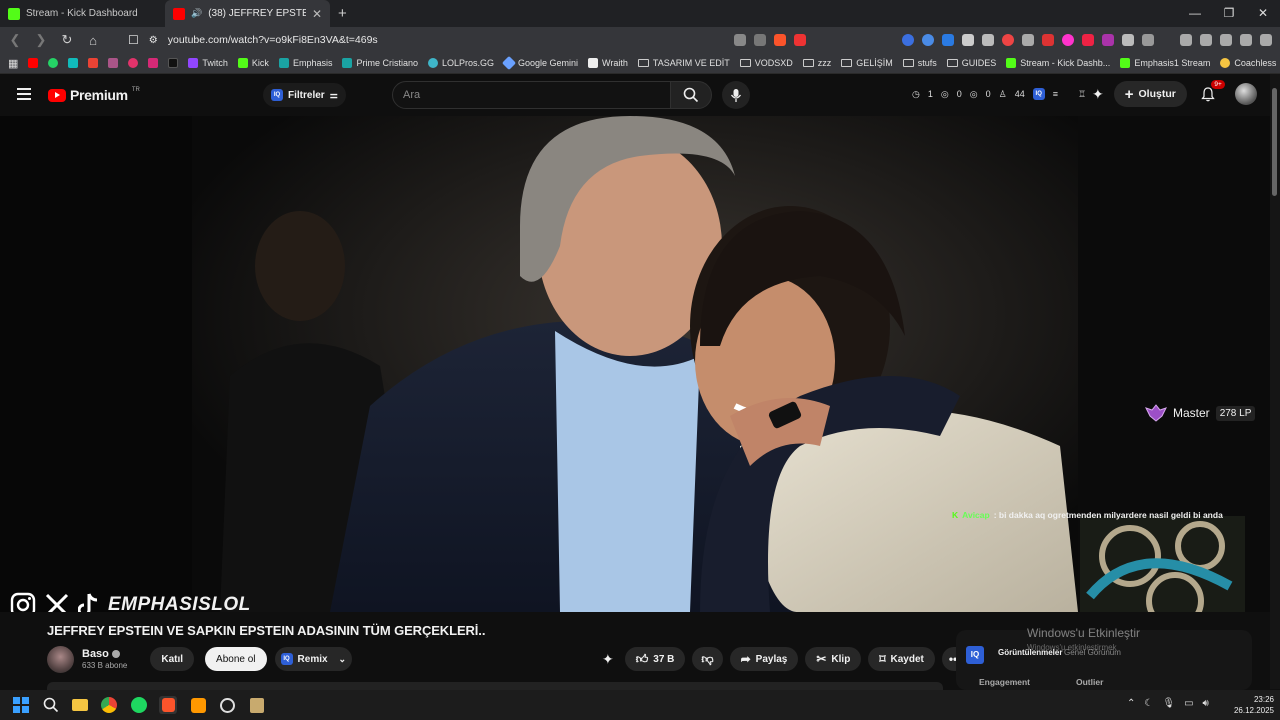  Describe the element at coordinates (1168, 703) in the screenshot. I see `microphone-icon: 🎙︎` at that location.